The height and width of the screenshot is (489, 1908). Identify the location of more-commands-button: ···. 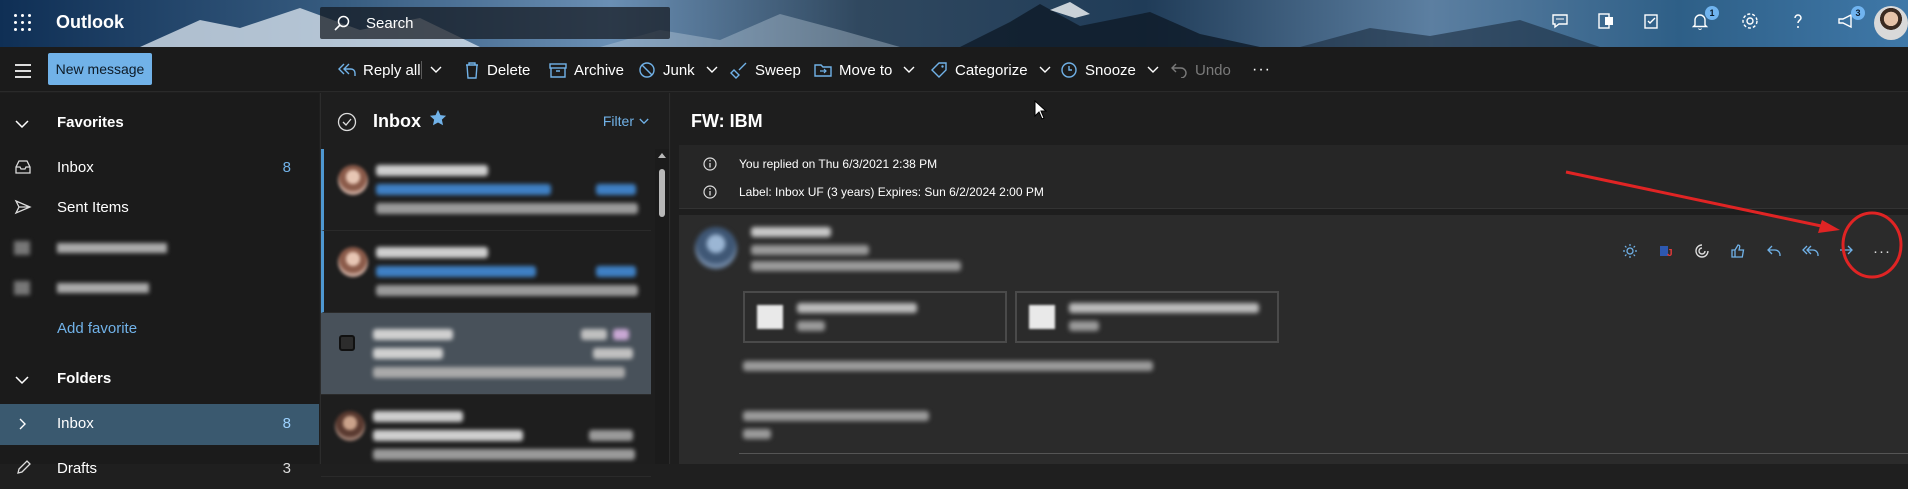
(1261, 70).